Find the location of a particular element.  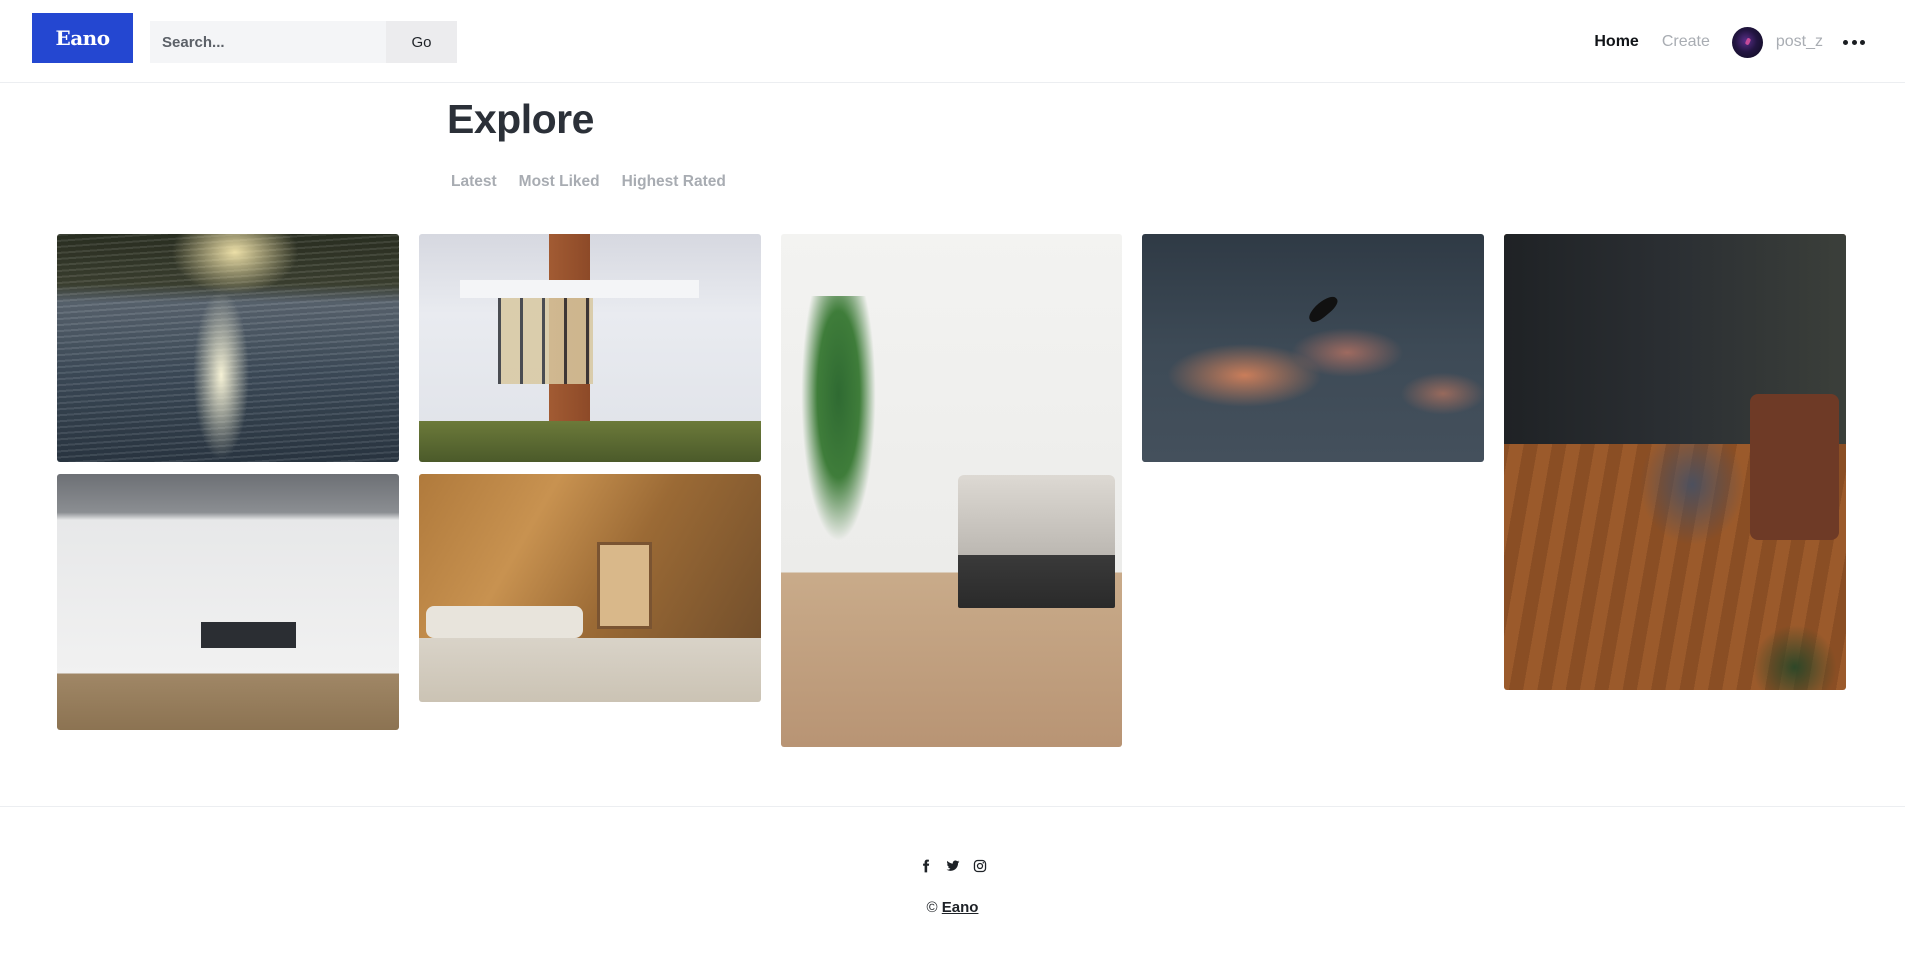

search-bar: Go is located at coordinates (303, 42).